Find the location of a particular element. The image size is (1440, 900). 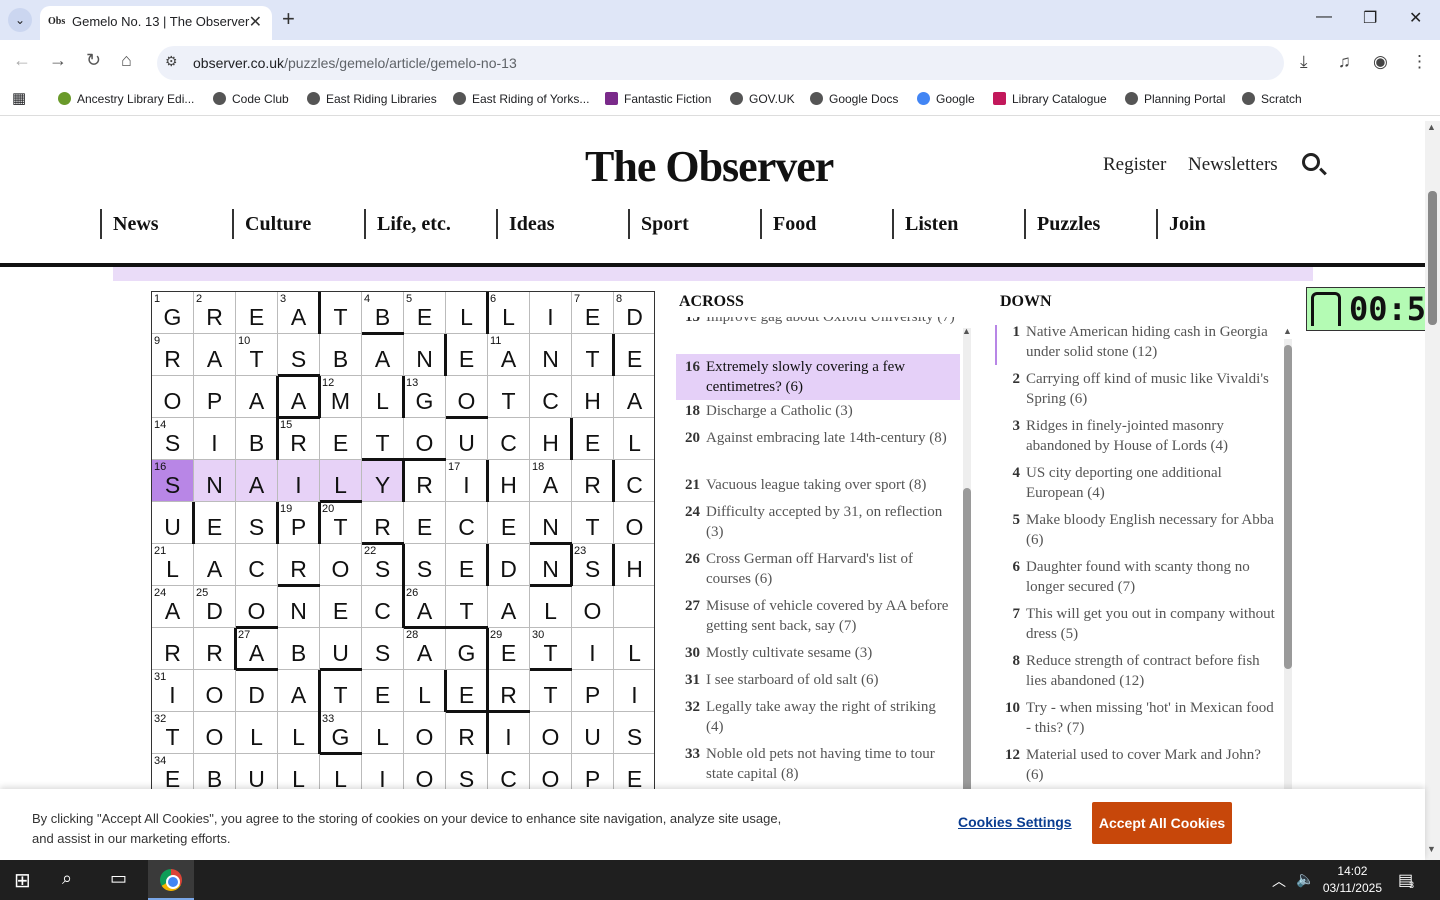

volume-icon: 🔈 is located at coordinates (1305, 879).